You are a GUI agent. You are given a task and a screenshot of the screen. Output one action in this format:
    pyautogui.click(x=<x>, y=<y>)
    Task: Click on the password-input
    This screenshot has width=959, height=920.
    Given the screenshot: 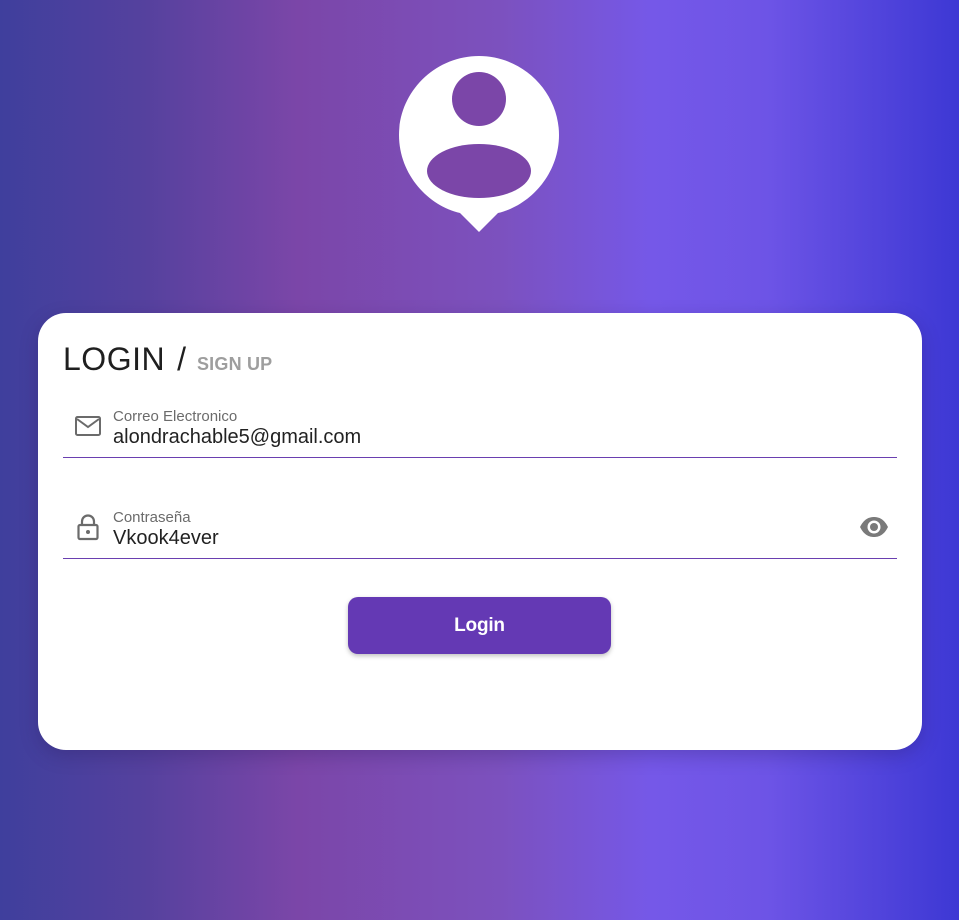 What is the action you would take?
    pyautogui.click(x=463, y=538)
    